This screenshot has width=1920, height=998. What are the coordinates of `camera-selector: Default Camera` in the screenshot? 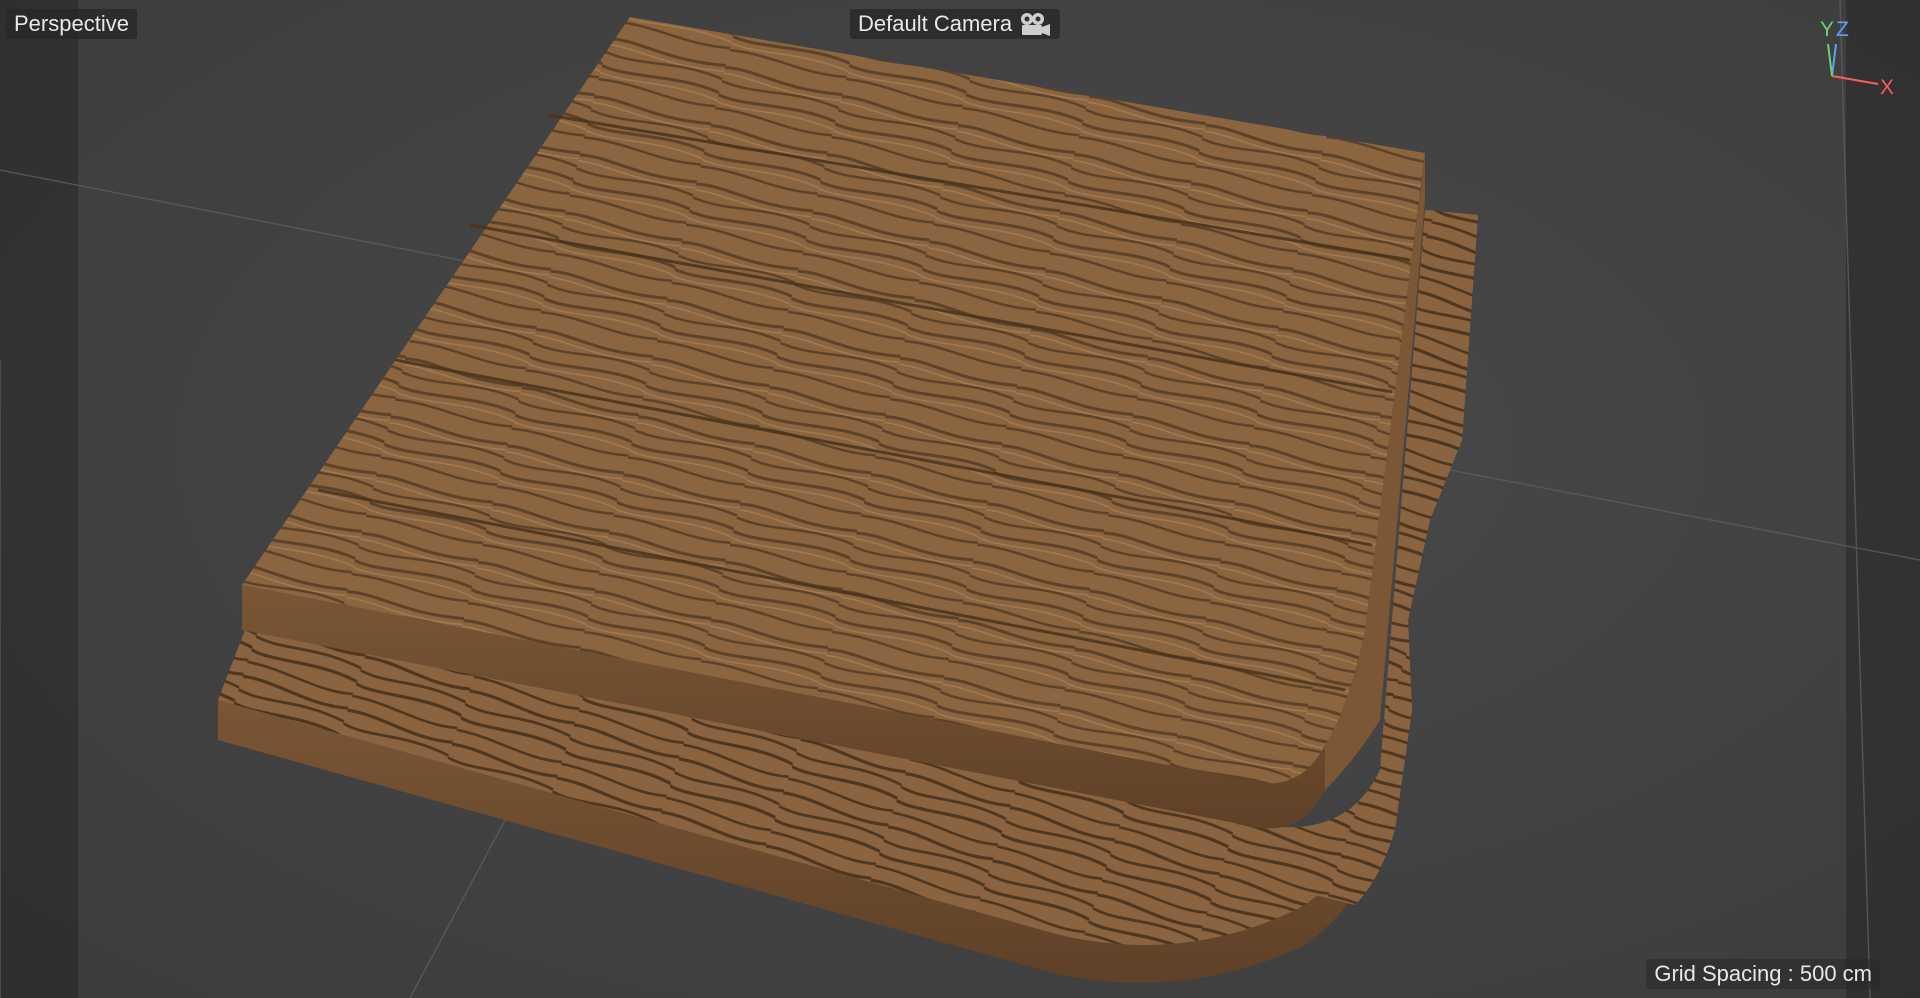 It's located at (955, 24).